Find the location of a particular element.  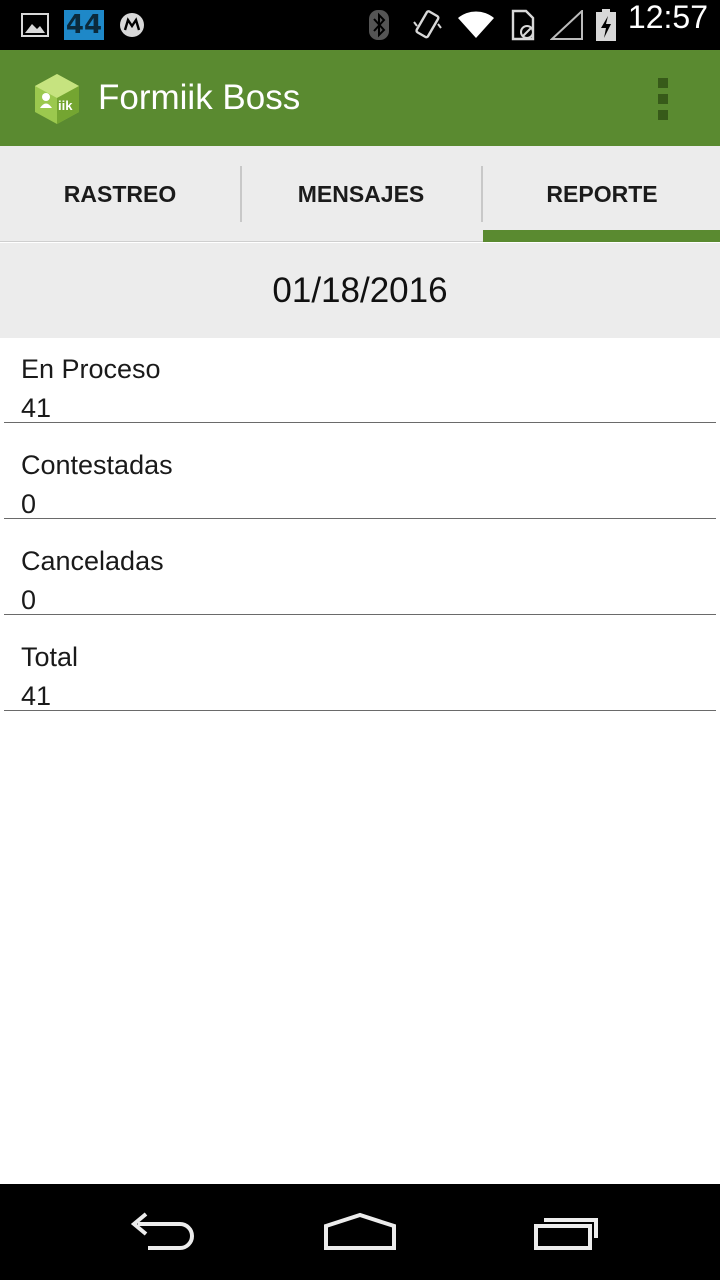

wifi-icon is located at coordinates (476, 25).